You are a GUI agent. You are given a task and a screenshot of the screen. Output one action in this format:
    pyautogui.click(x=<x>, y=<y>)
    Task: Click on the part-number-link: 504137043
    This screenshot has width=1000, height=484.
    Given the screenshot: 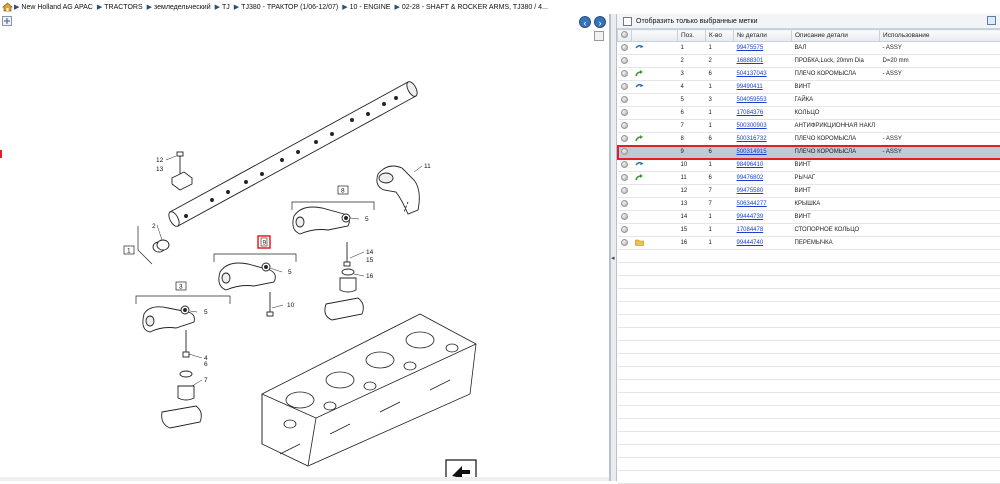 What is the action you would take?
    pyautogui.click(x=752, y=74)
    